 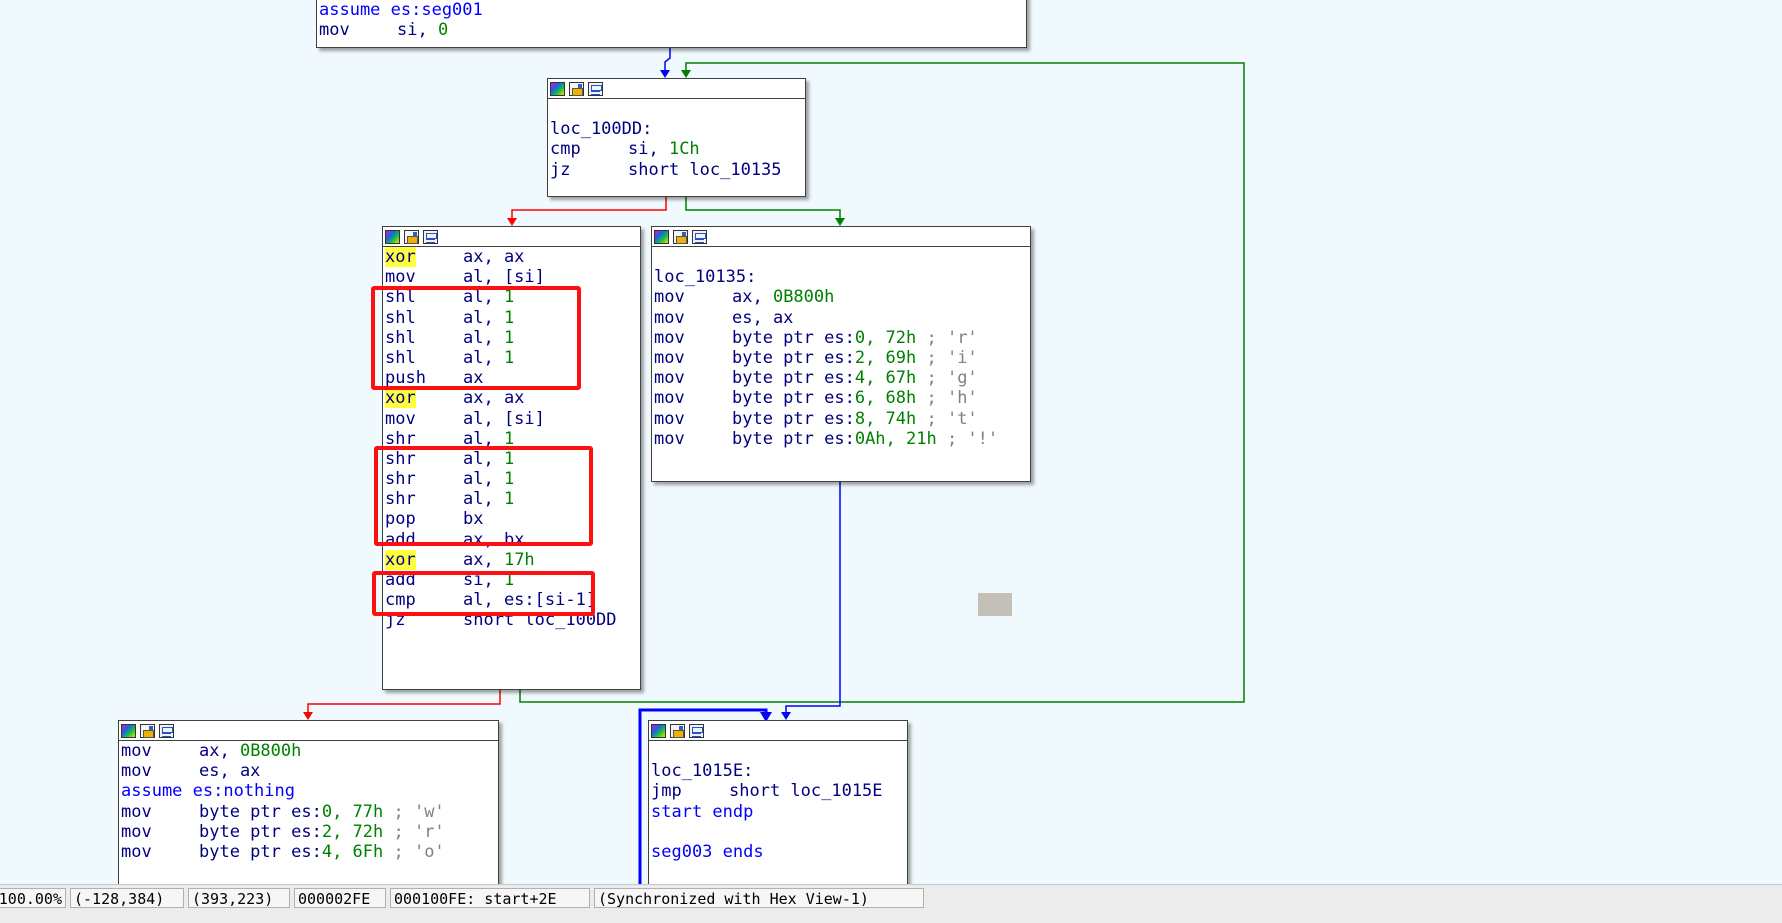 What do you see at coordinates (778, 771) in the screenshot?
I see `asm-line: loc_1015E:` at bounding box center [778, 771].